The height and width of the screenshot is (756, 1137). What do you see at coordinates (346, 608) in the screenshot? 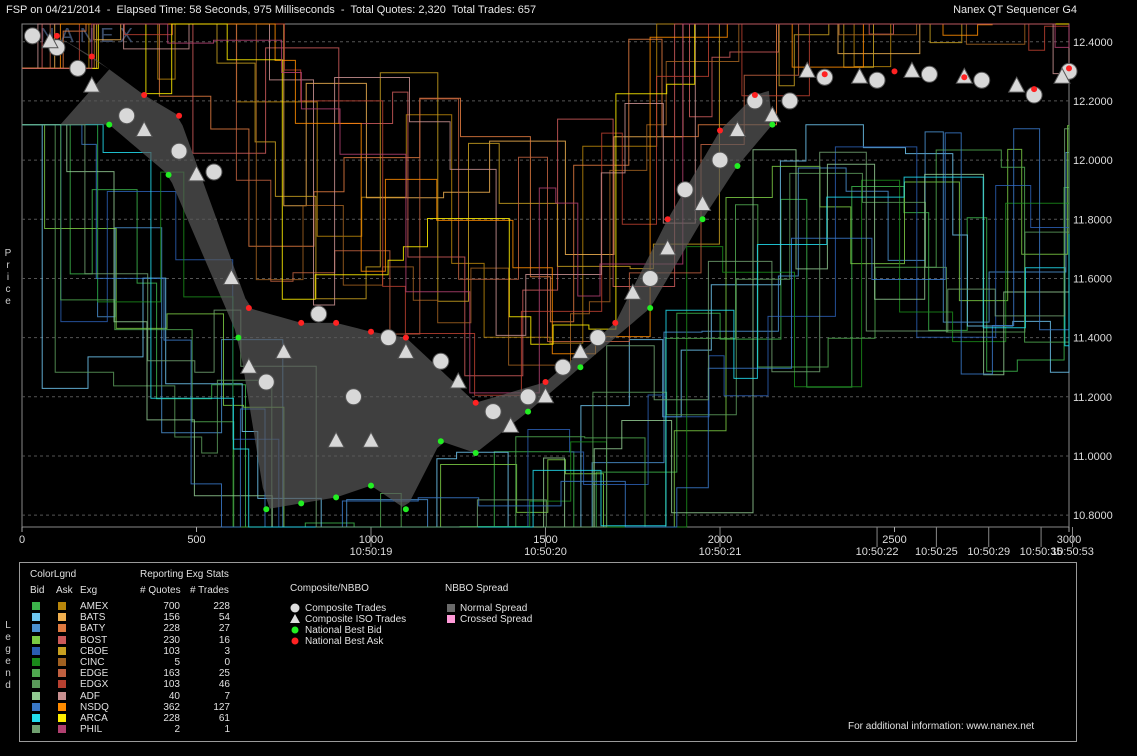
I see `composite-item: Composite Trades` at bounding box center [346, 608].